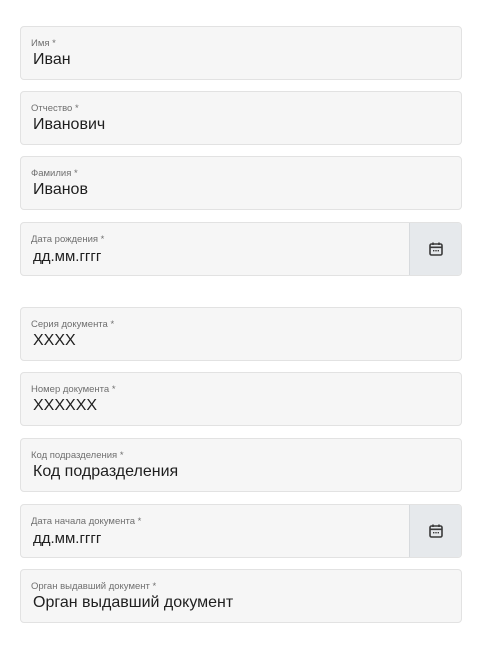  I want to click on division-code-label: Код подразделения *, so click(77, 455).